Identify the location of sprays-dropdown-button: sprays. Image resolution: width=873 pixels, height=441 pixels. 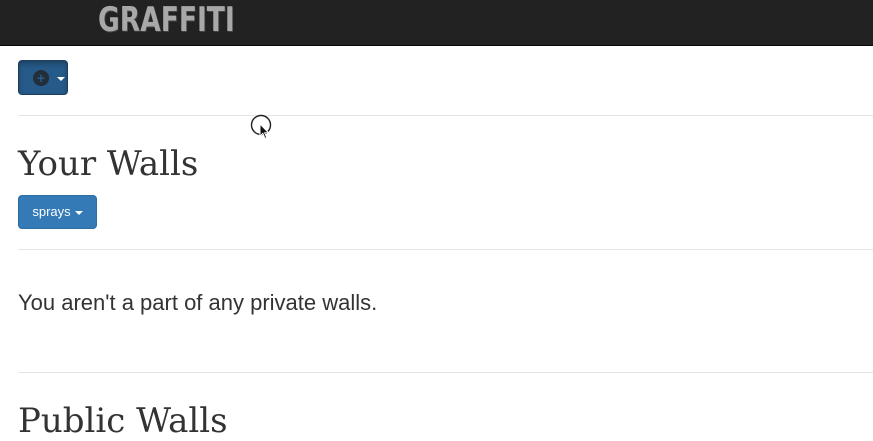
(57, 212).